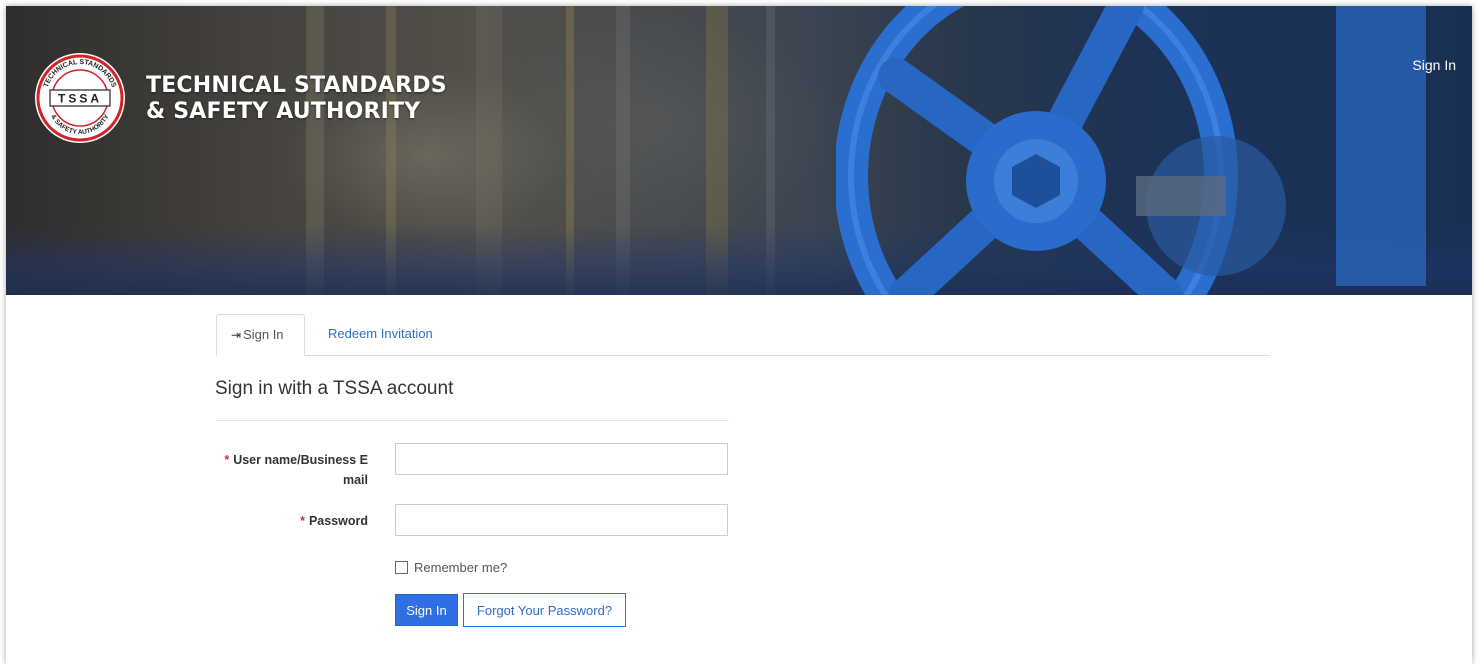 The image size is (1478, 664). I want to click on username-label-line-2: mail, so click(355, 480).